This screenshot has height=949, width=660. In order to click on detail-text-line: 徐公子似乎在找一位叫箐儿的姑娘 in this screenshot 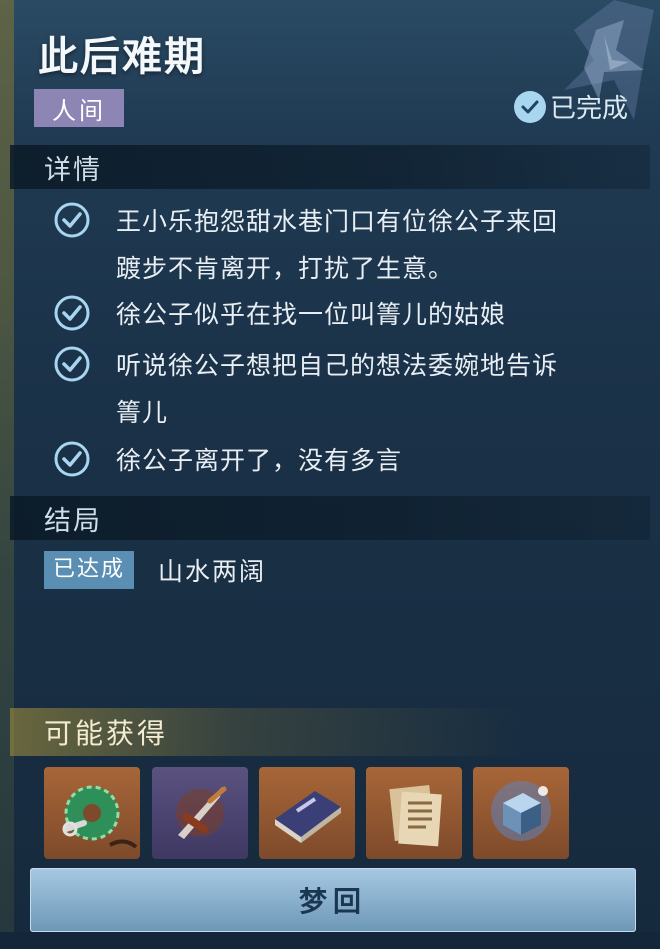, I will do `click(311, 314)`.